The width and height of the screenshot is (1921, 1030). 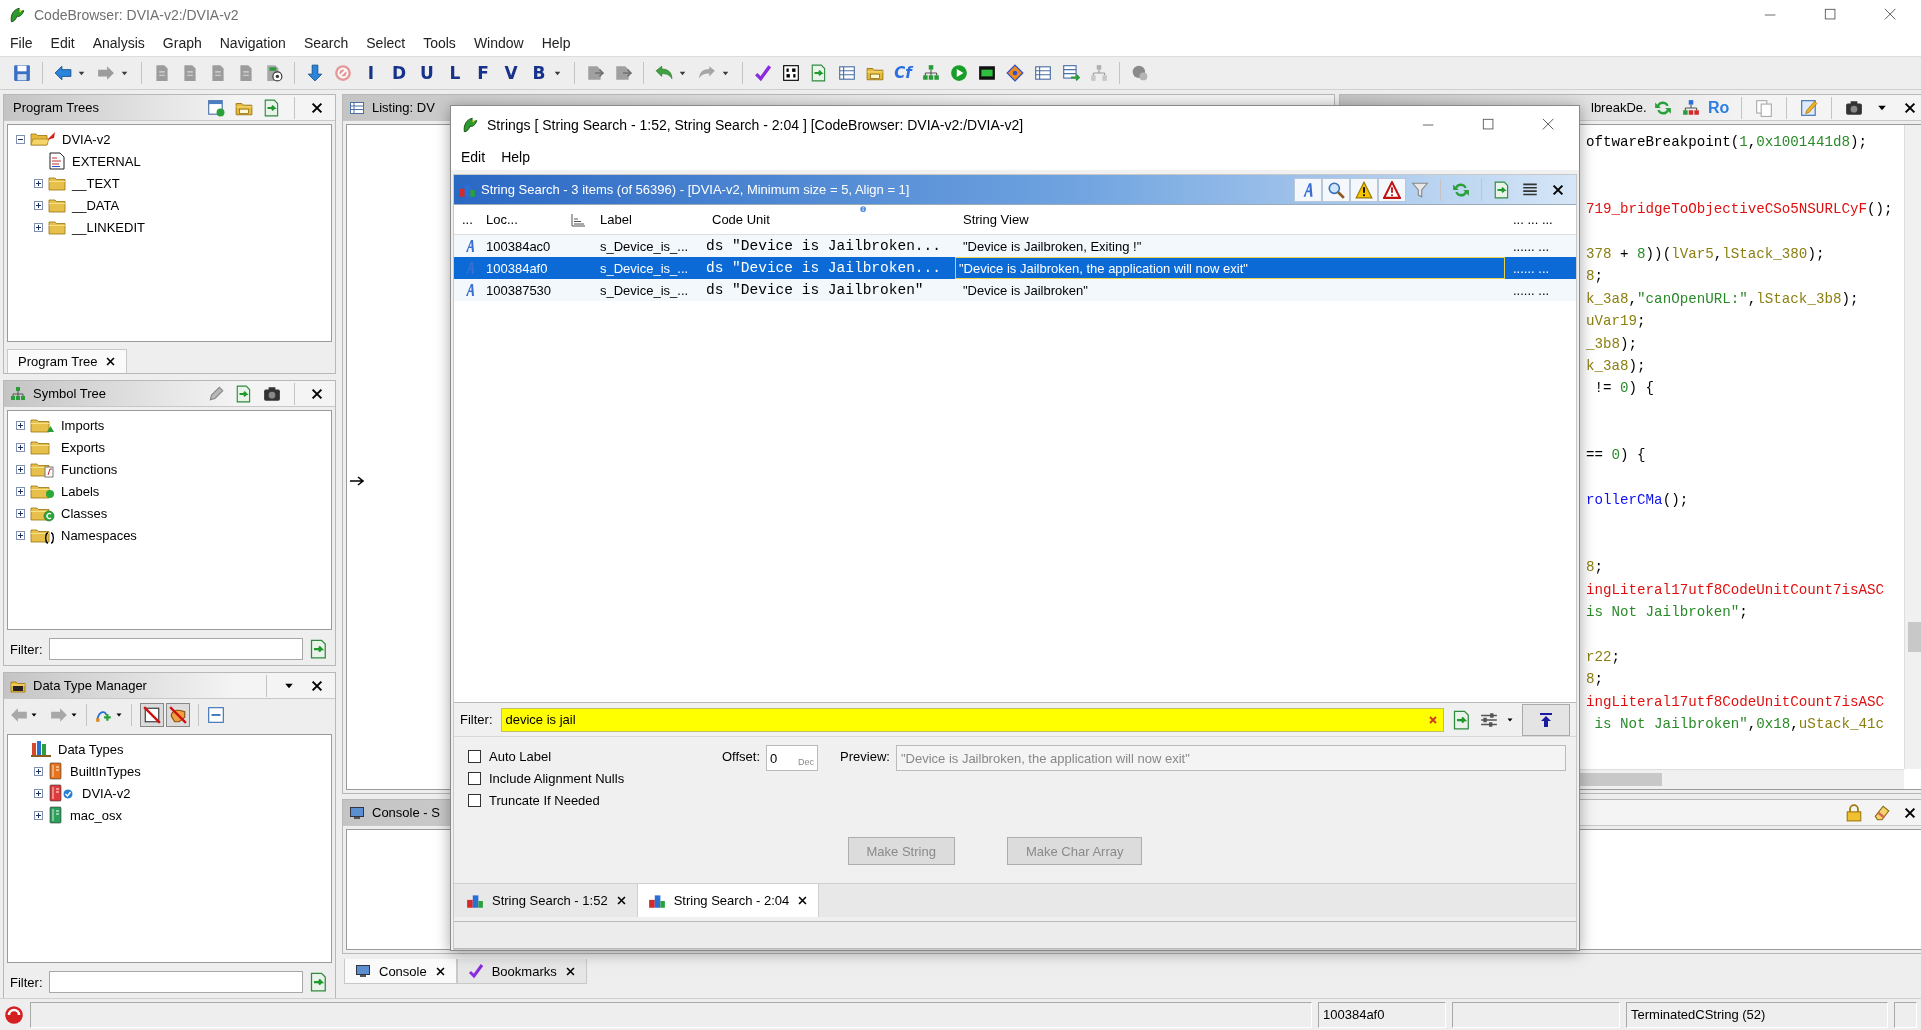 What do you see at coordinates (439, 43) in the screenshot?
I see `menu-item: Tools` at bounding box center [439, 43].